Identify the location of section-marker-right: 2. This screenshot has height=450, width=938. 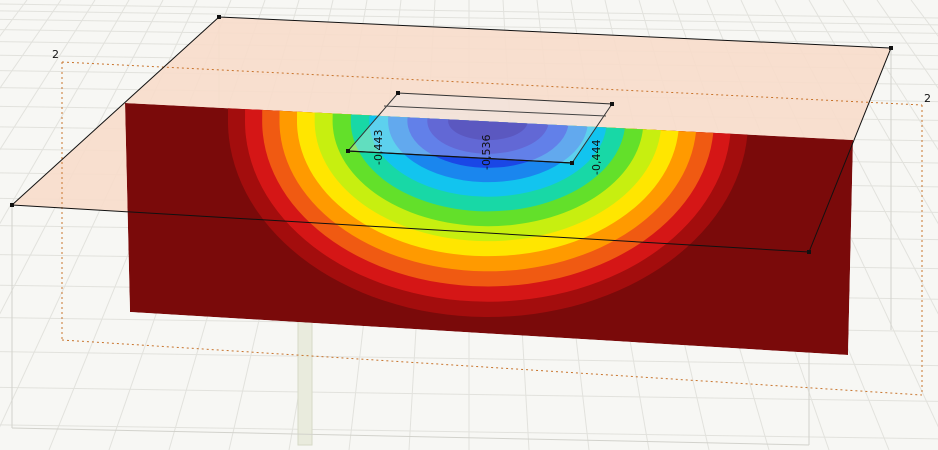
(927, 98).